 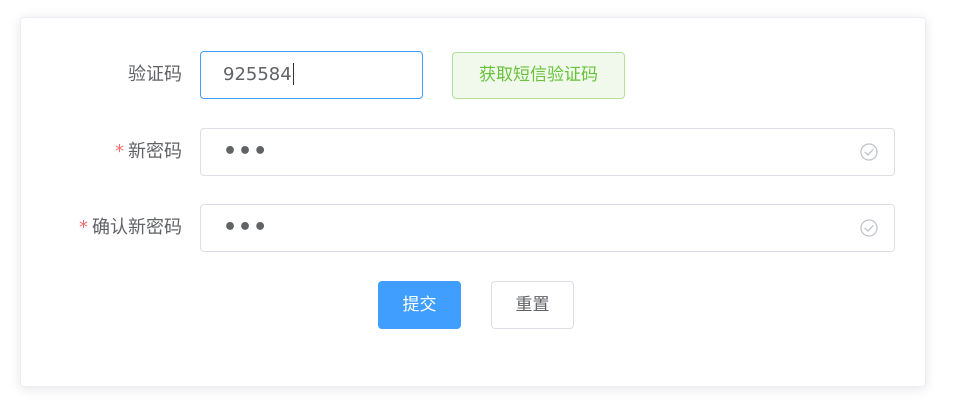 What do you see at coordinates (148, 151) in the screenshot?
I see `new-password-label: * 新密码` at bounding box center [148, 151].